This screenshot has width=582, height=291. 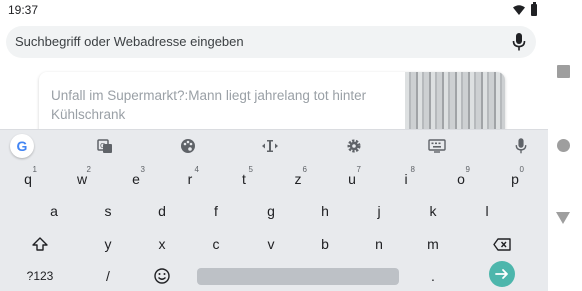 What do you see at coordinates (188, 146) in the screenshot?
I see `palette-icon` at bounding box center [188, 146].